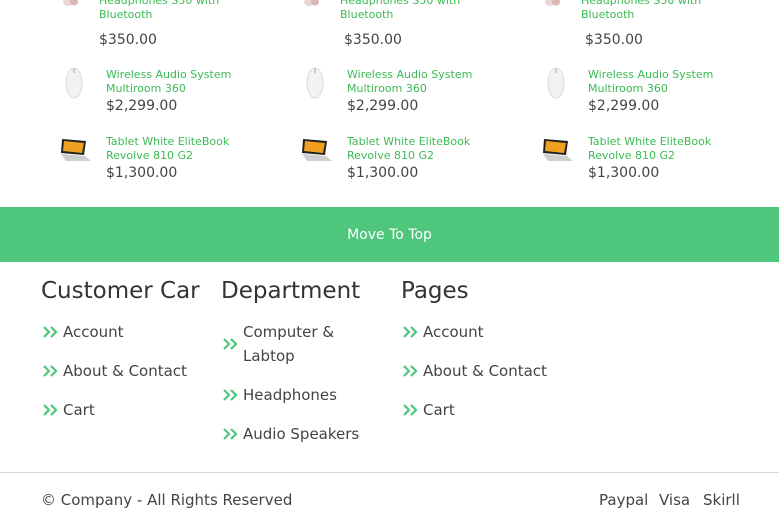 This screenshot has width=779, height=527. I want to click on footer-pages-title: Pages, so click(435, 291).